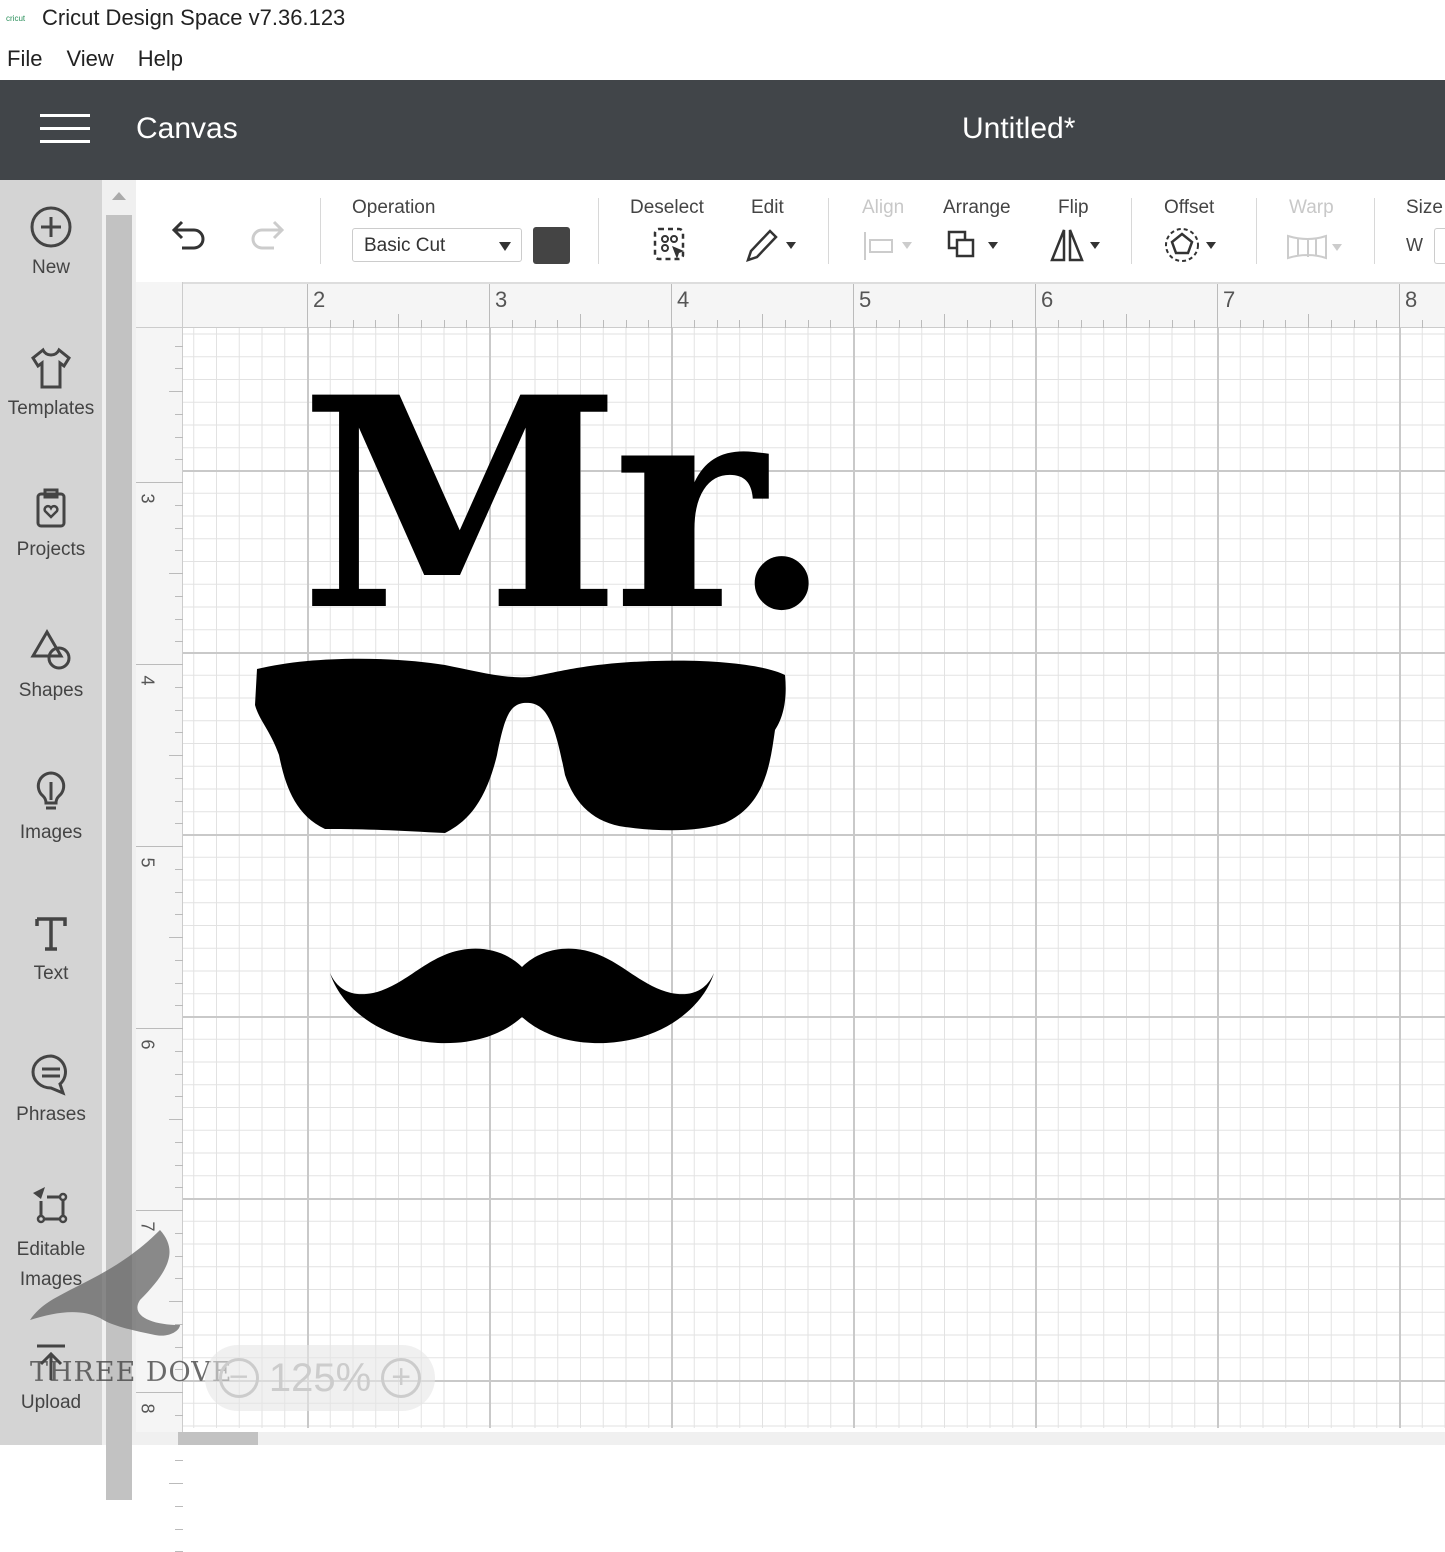  What do you see at coordinates (551, 245) in the screenshot?
I see `color-swatch` at bounding box center [551, 245].